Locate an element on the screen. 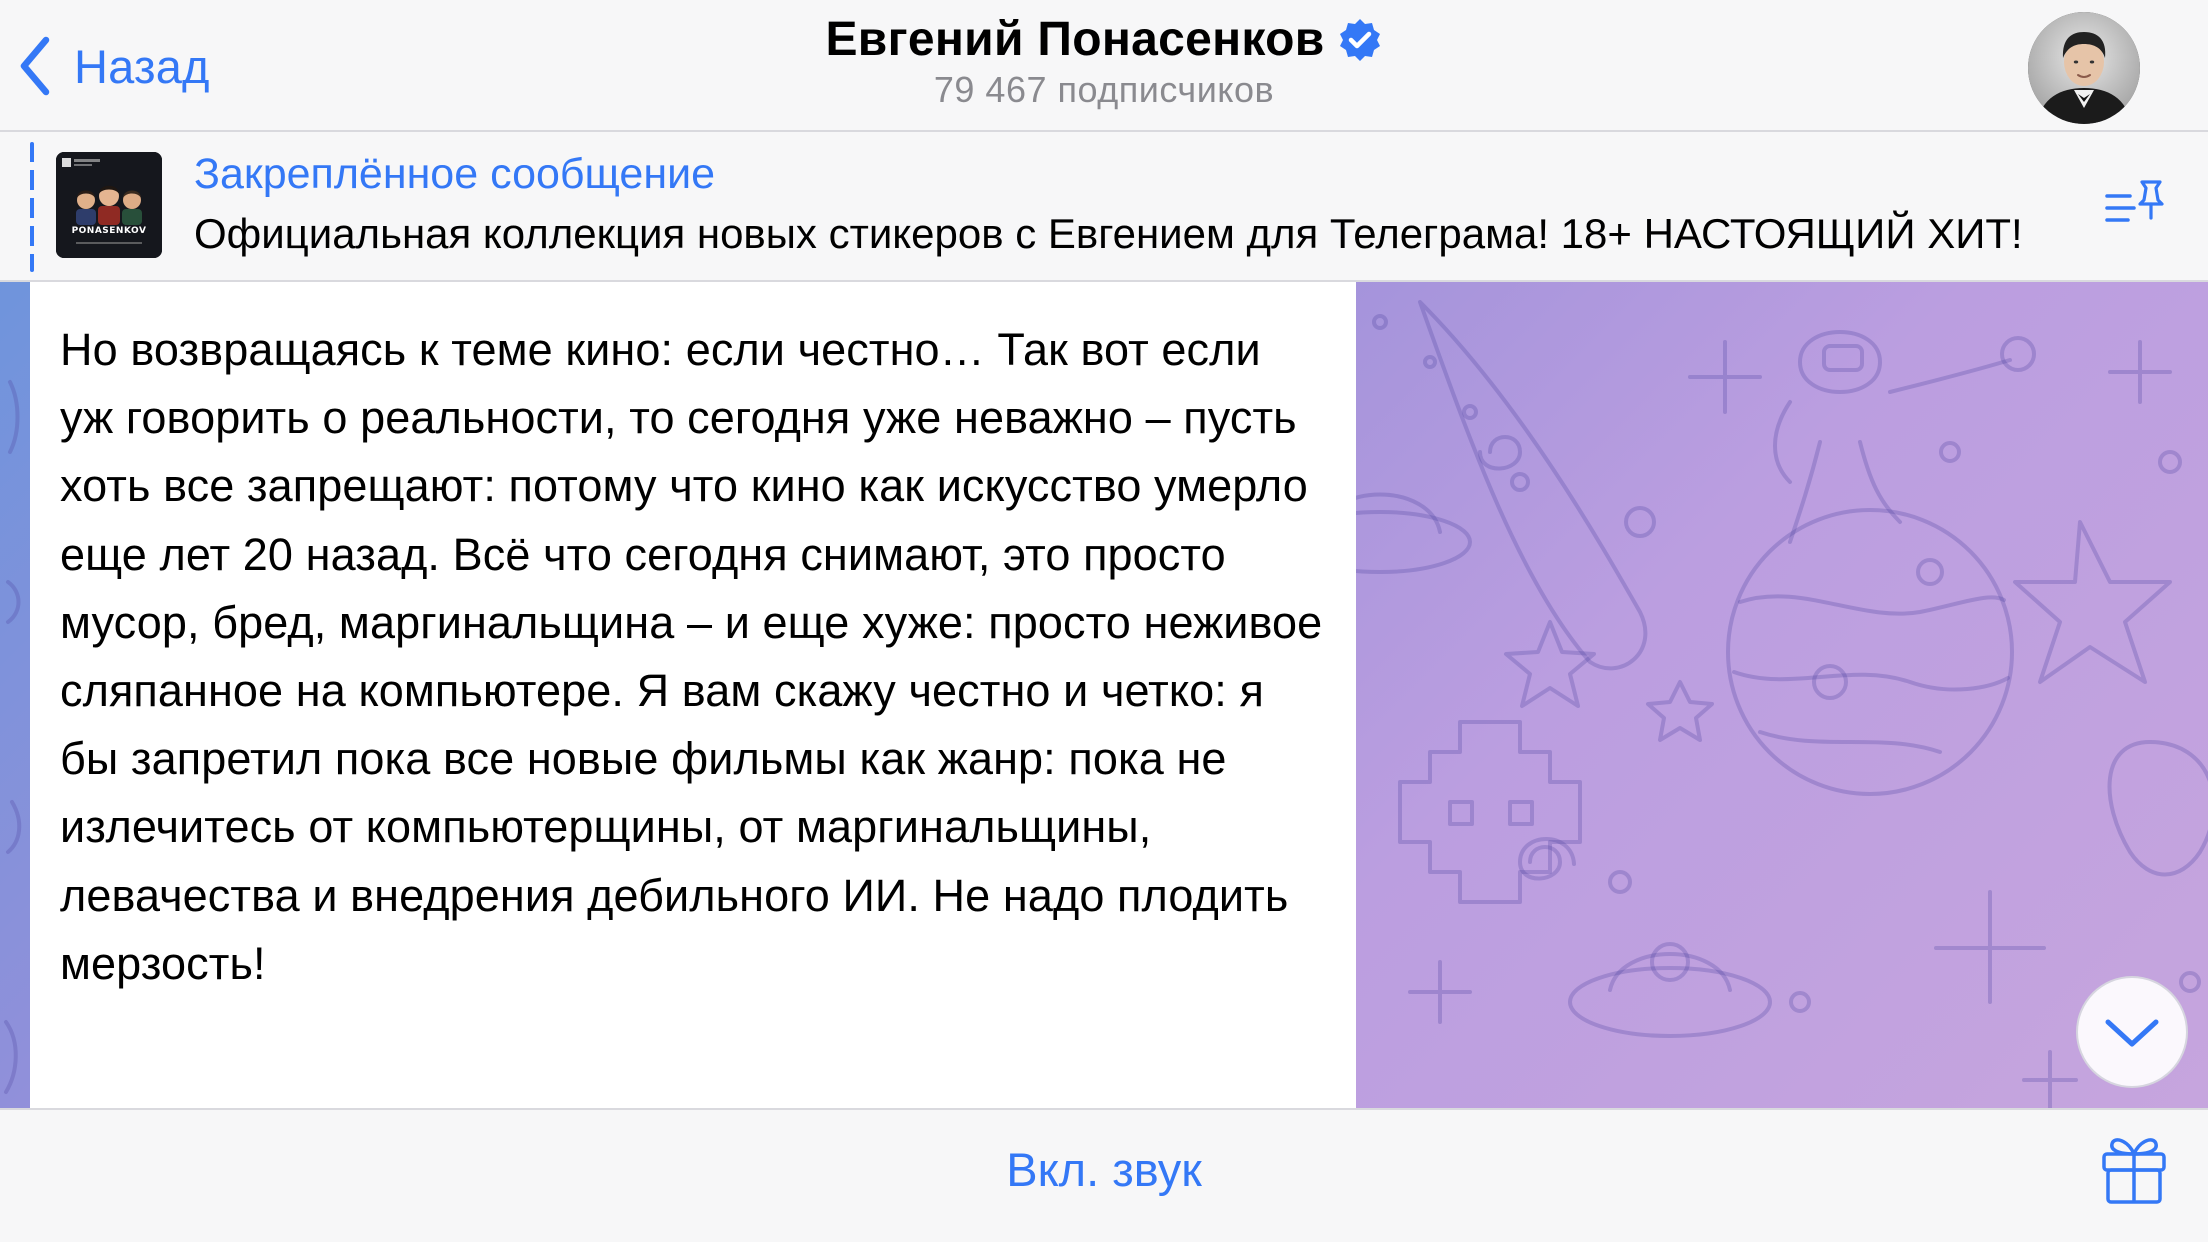 Image resolution: width=2208 pixels, height=1242 pixels. back-button: Назад is located at coordinates (114, 66).